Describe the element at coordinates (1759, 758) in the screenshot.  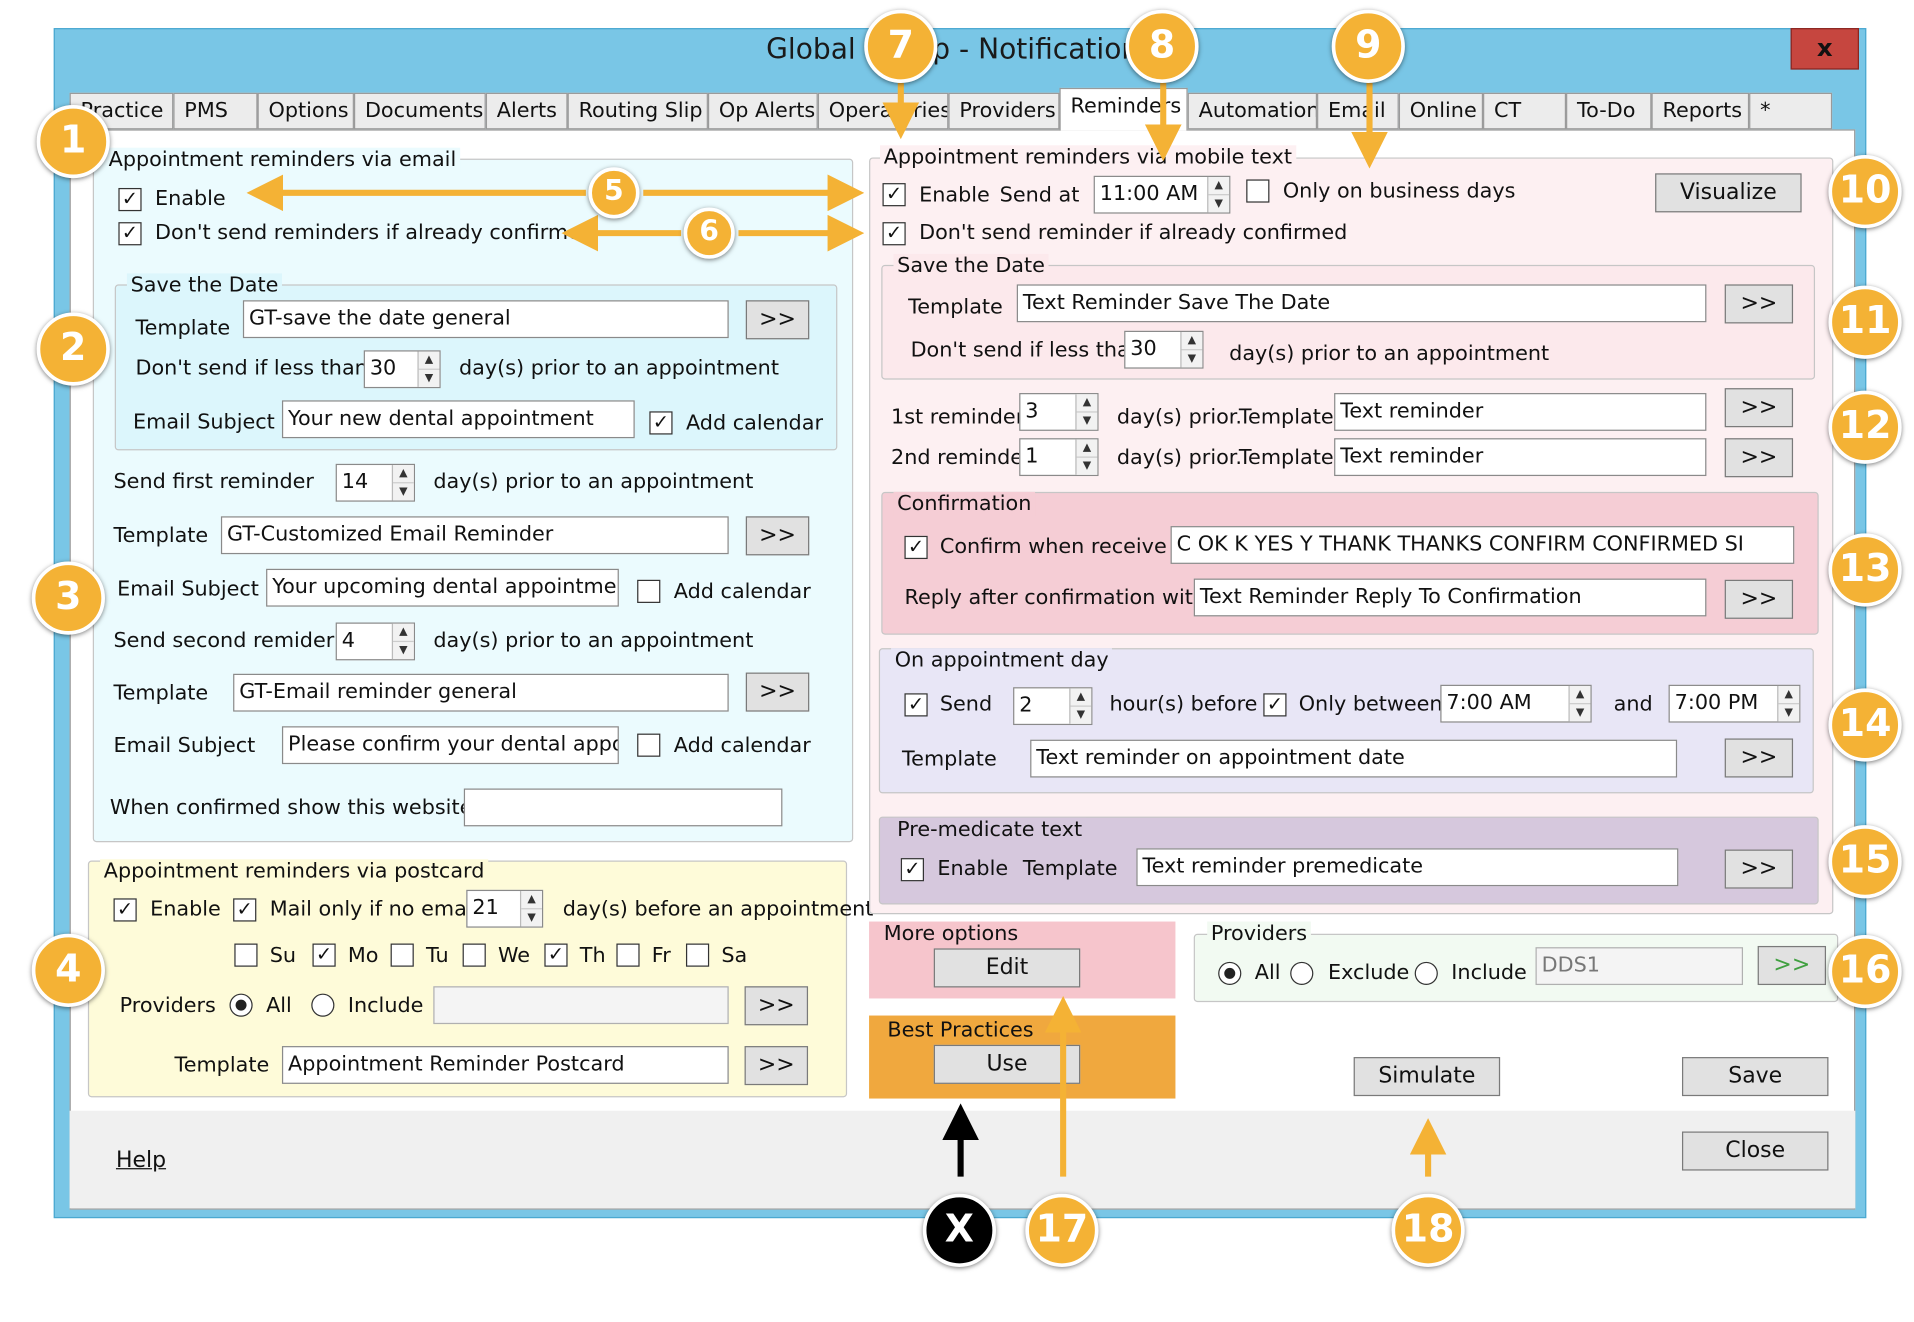
I see `appt-day-template-browse-button: >>` at that location.